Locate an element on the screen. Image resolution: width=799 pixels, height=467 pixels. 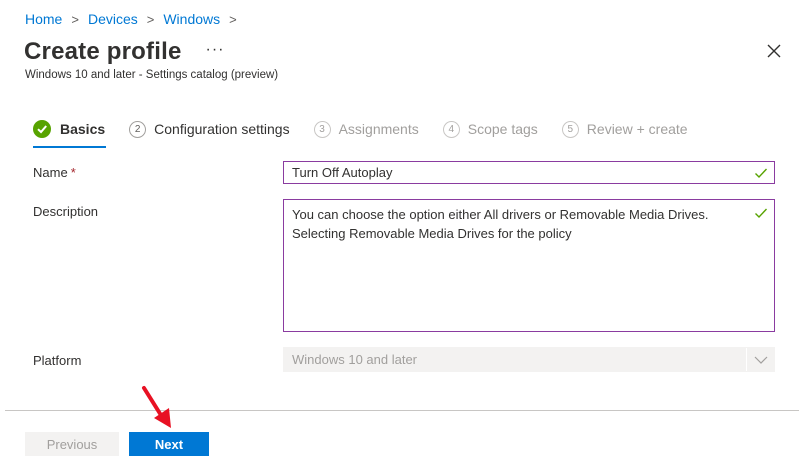
checkmark-circle-icon is located at coordinates (42, 129).